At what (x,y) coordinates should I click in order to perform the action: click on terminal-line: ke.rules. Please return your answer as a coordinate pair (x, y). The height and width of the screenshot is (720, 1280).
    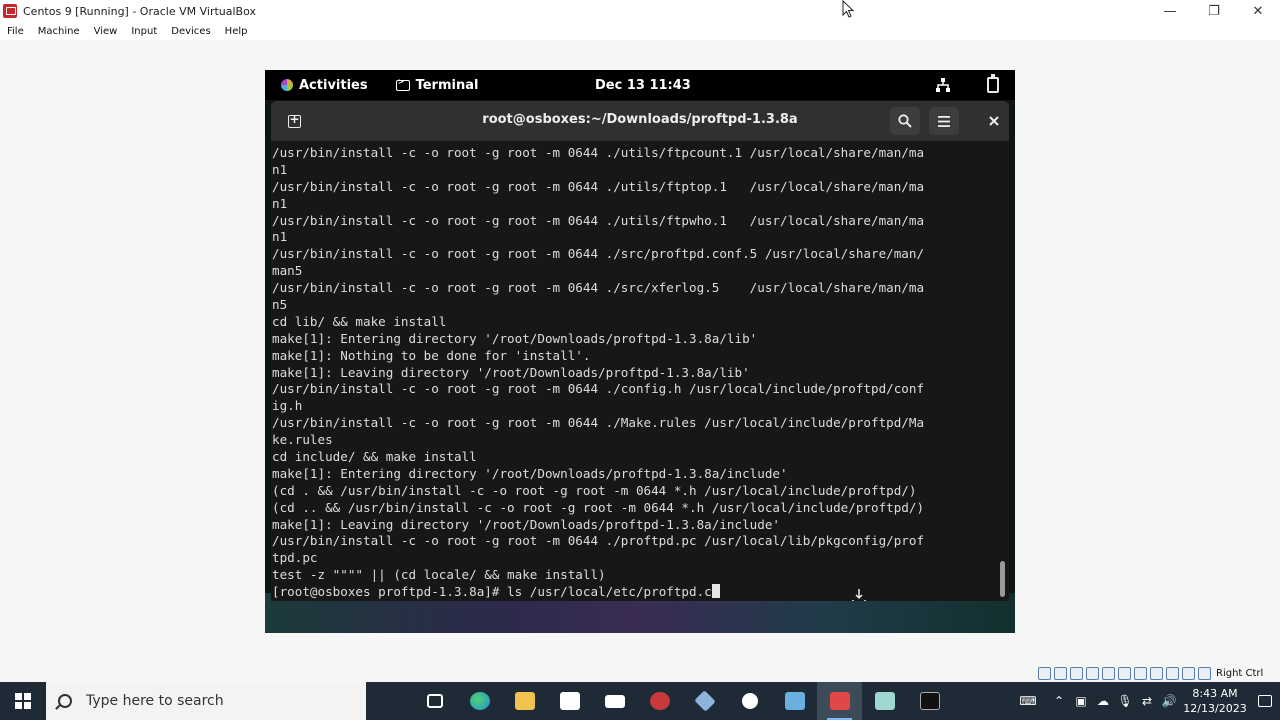
    Looking at the image, I should click on (302, 440).